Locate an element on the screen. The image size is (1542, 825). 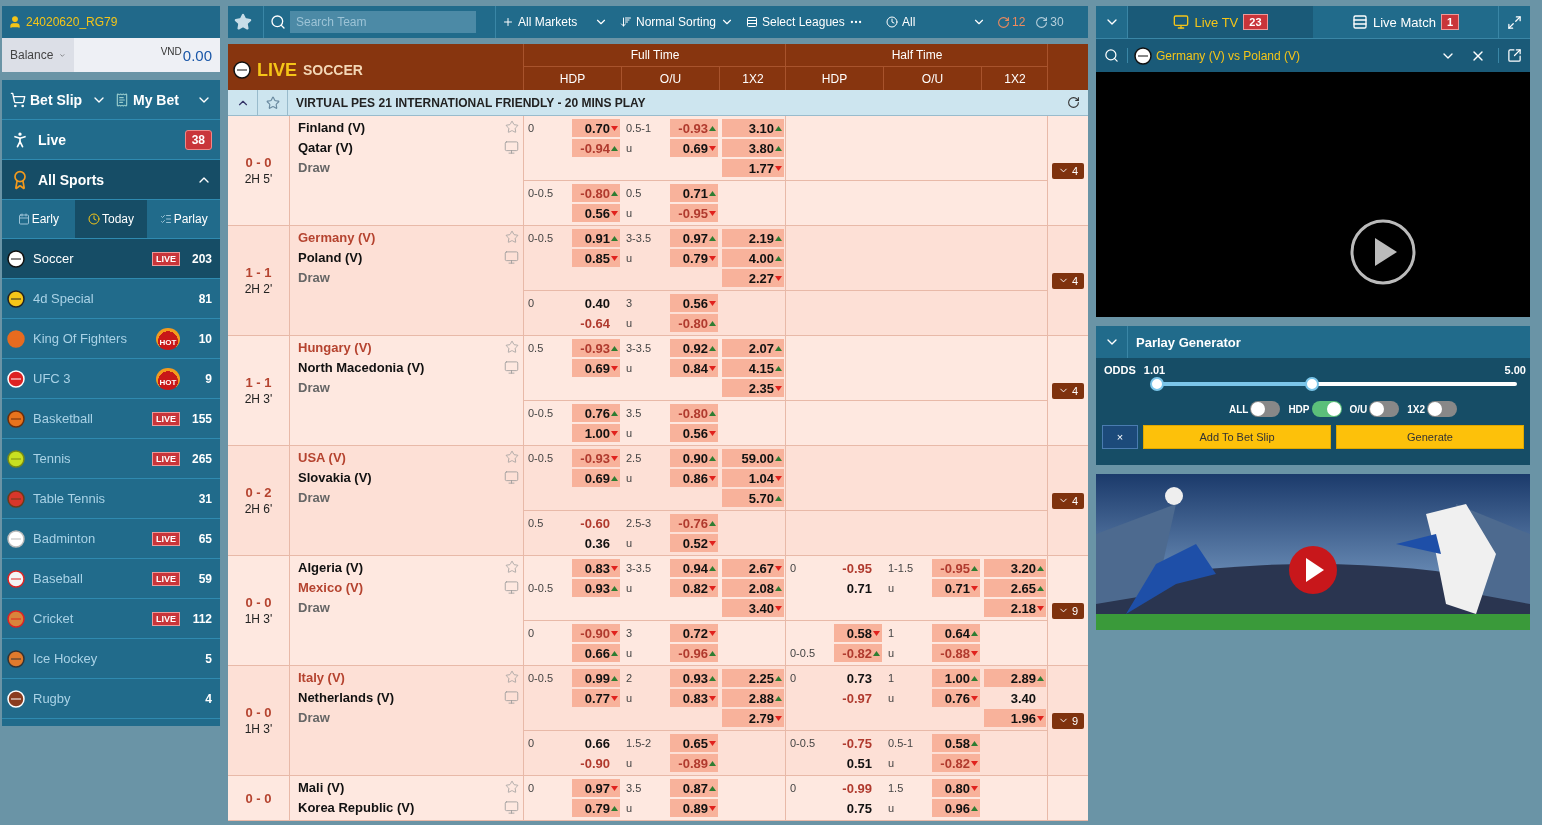
odds-value: 1.04 is located at coordinates (753, 478).